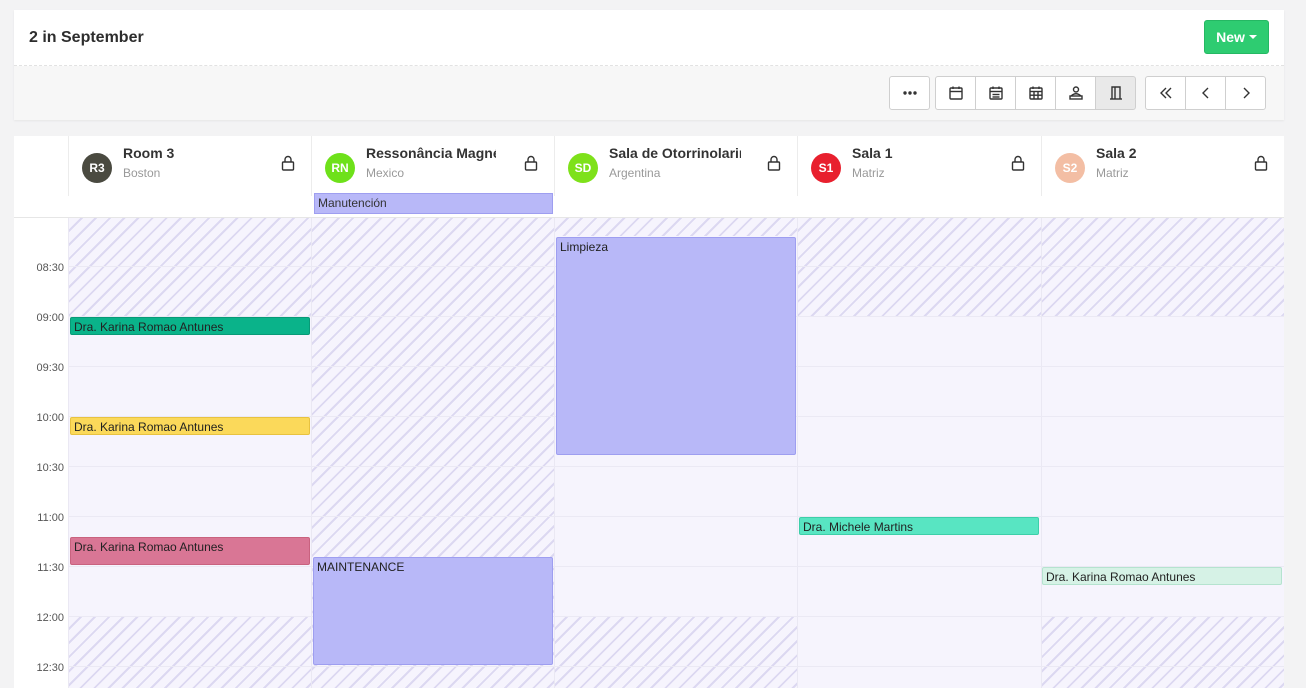 The height and width of the screenshot is (688, 1306). What do you see at coordinates (50, 418) in the screenshot?
I see `time-label: 10:00` at bounding box center [50, 418].